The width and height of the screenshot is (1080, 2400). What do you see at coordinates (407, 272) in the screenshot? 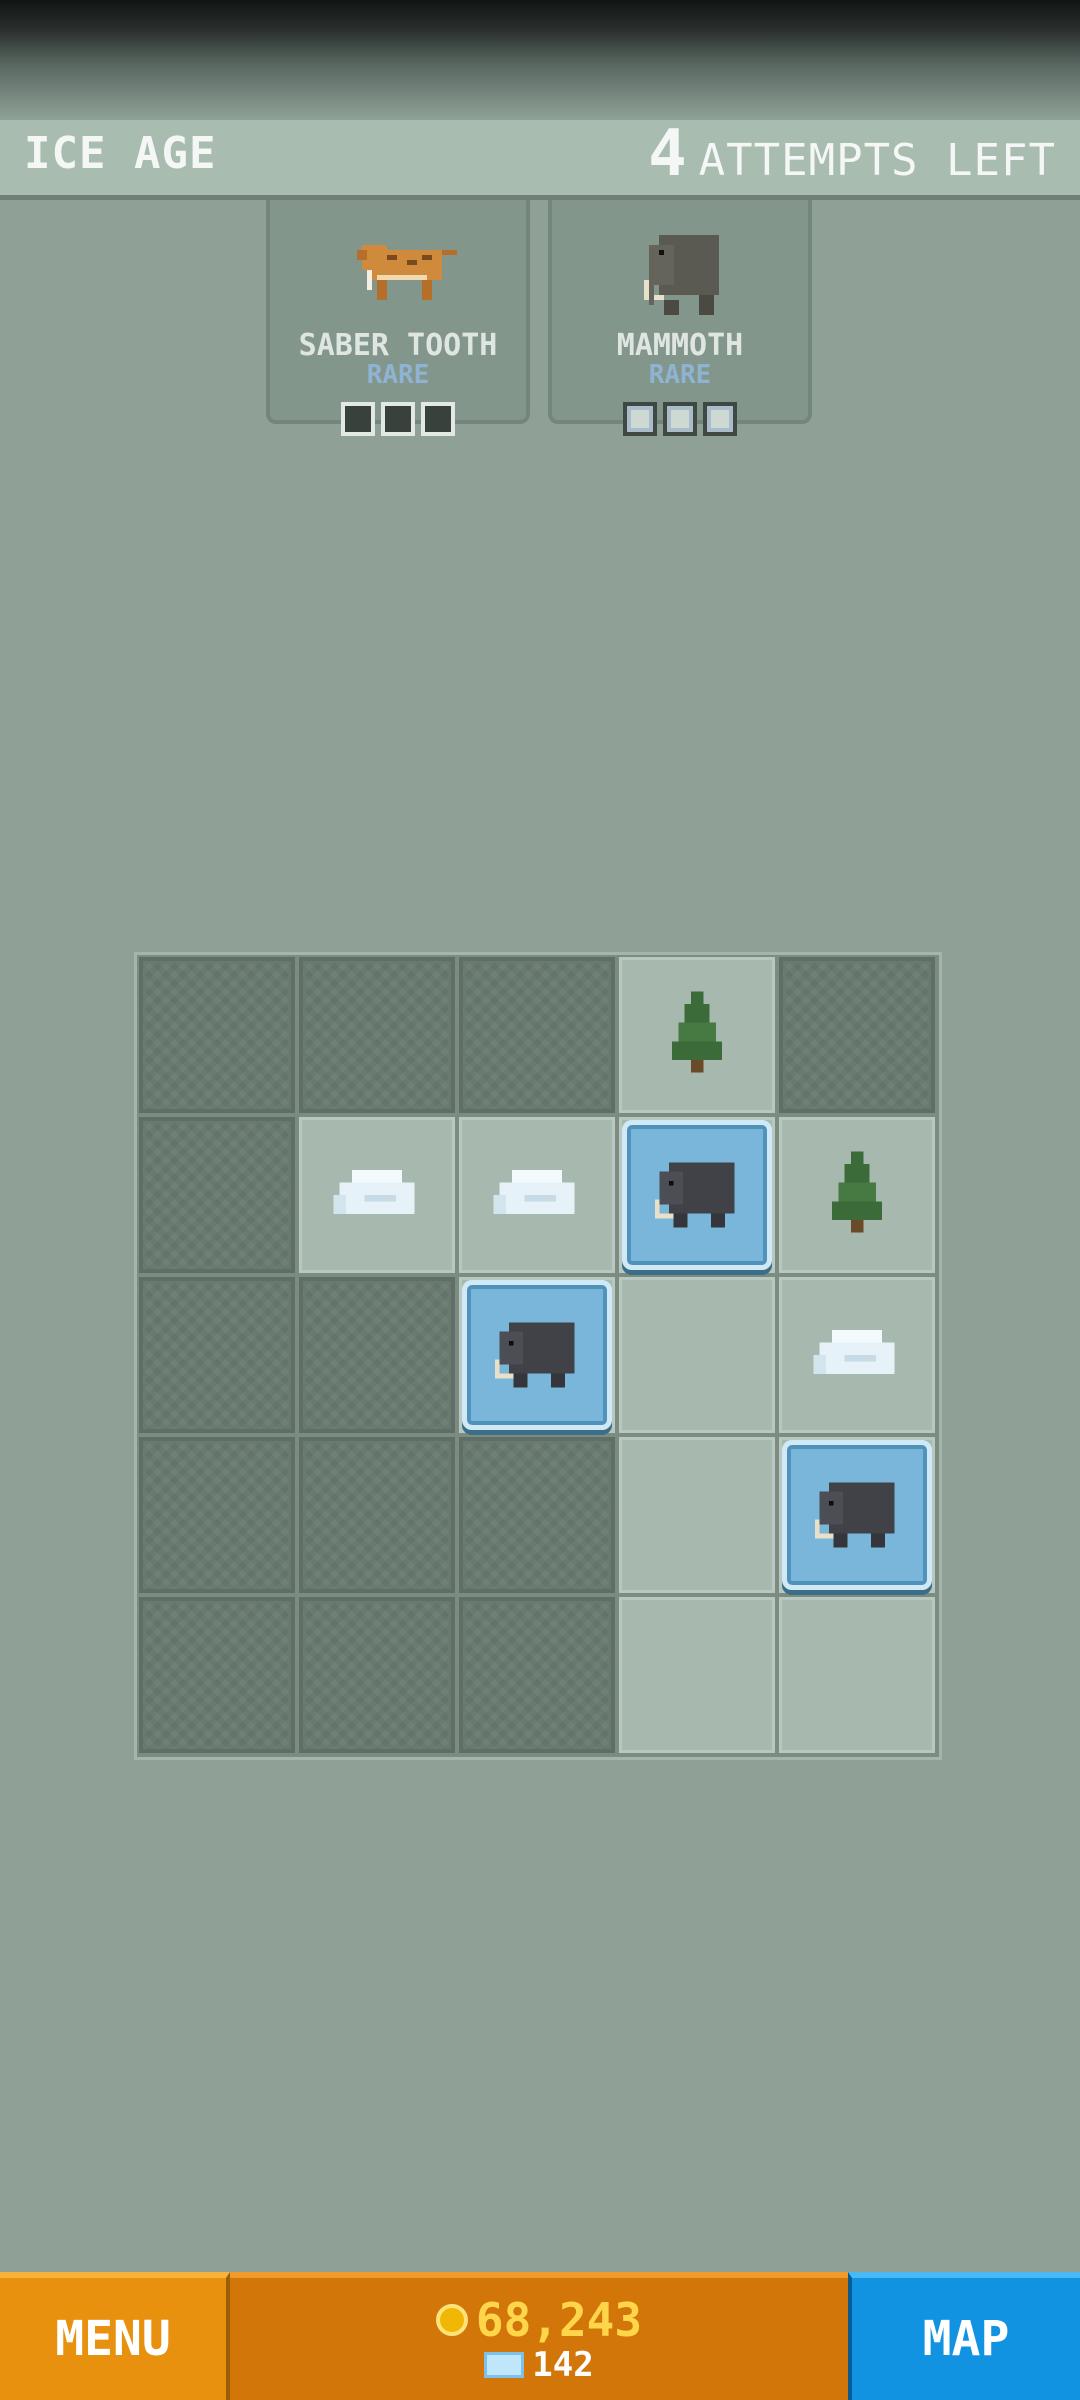
I see `saber-tooth-icon` at bounding box center [407, 272].